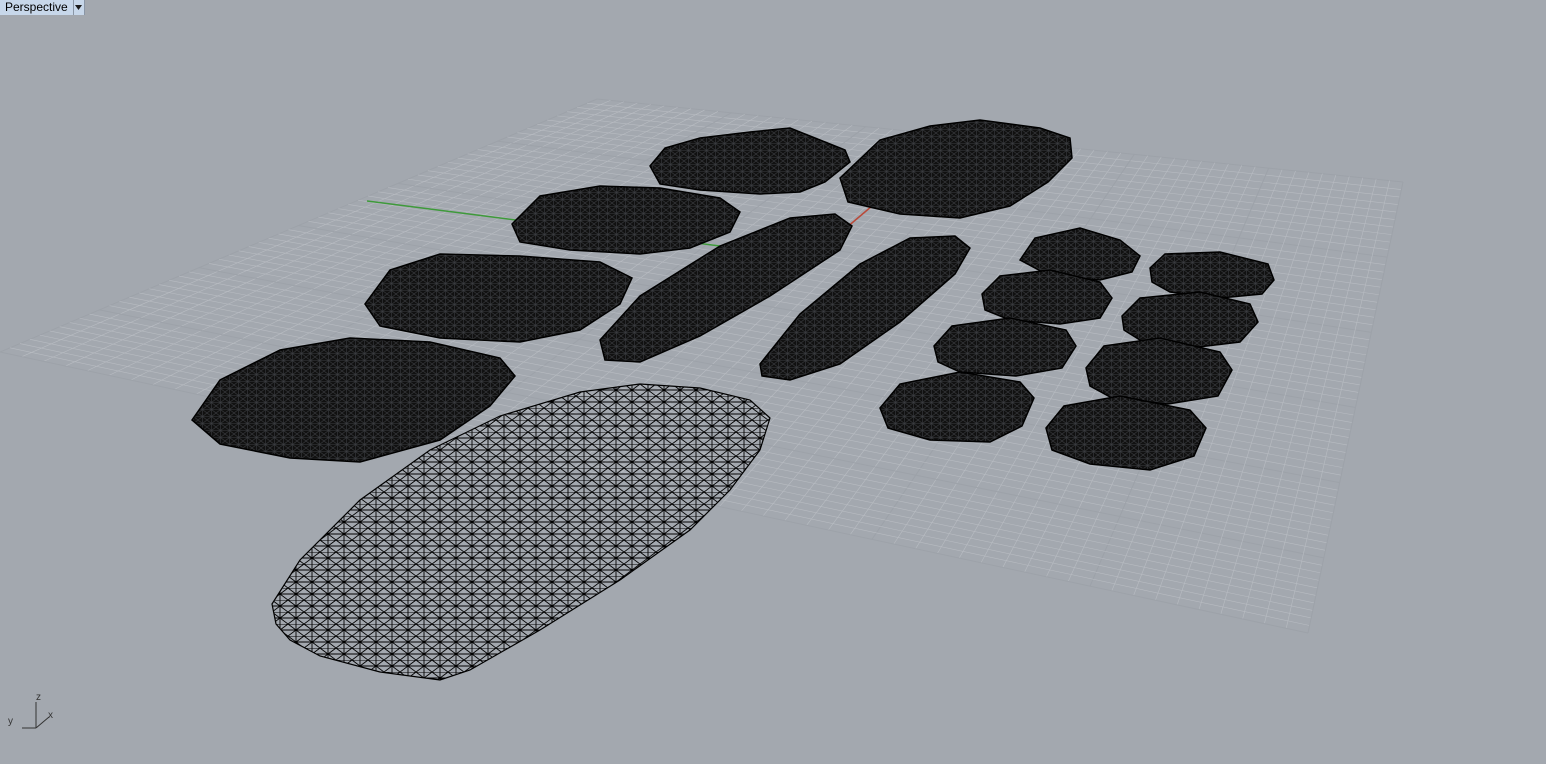 This screenshot has width=1546, height=764. Describe the element at coordinates (10, 721) in the screenshot. I see `axis-label-y: y` at that location.